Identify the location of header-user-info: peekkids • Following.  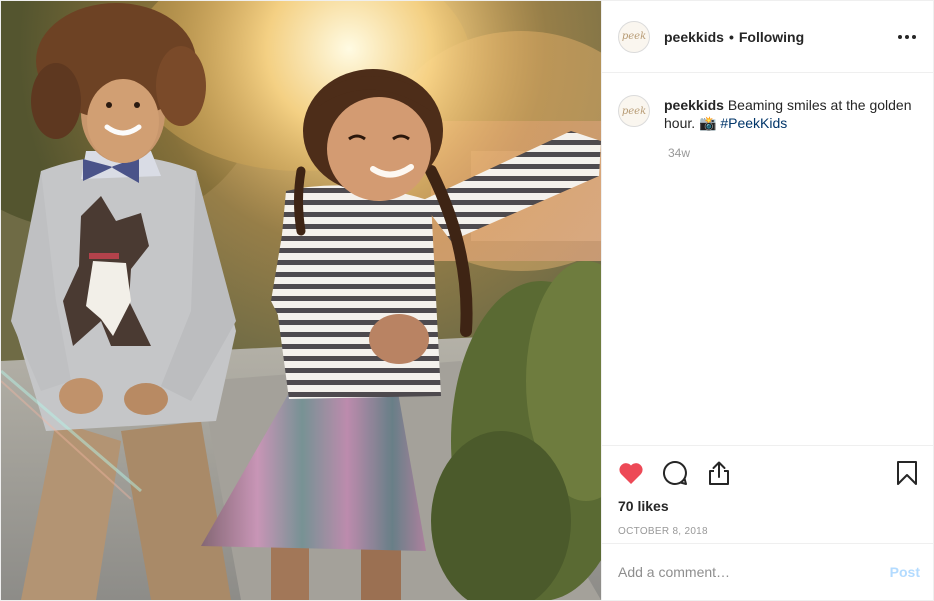
(734, 37).